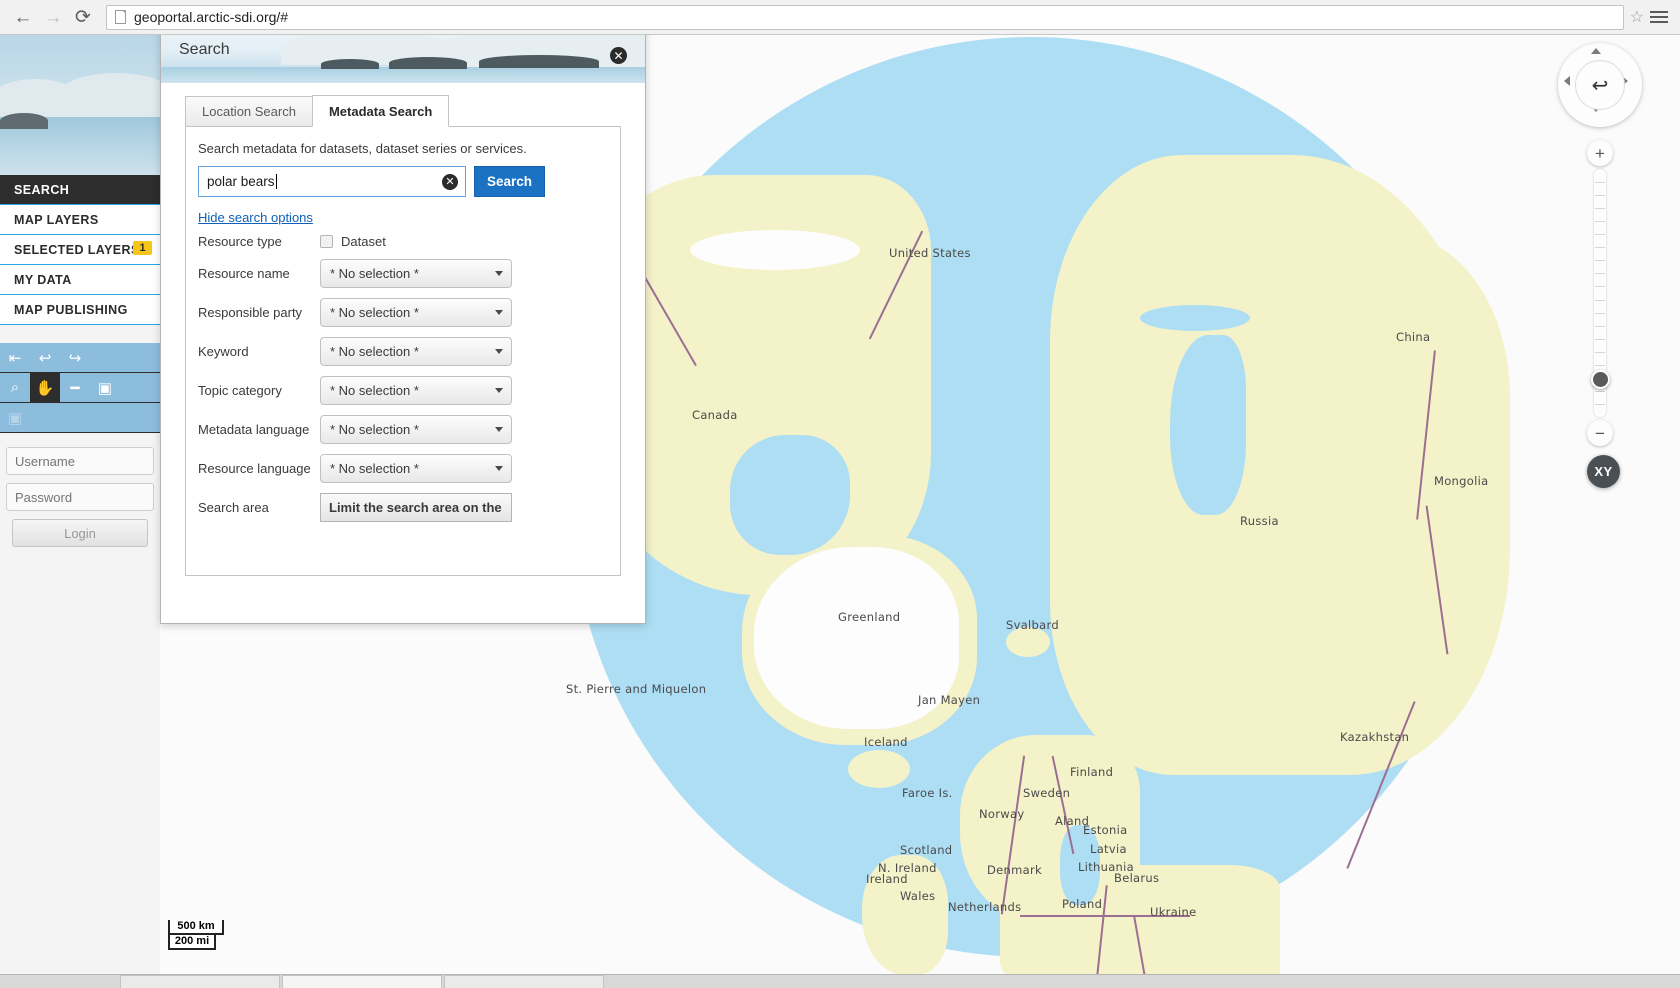 This screenshot has width=1680, height=988. Describe the element at coordinates (380, 111) in the screenshot. I see `tab-metadata-search: Metadata Search` at that location.